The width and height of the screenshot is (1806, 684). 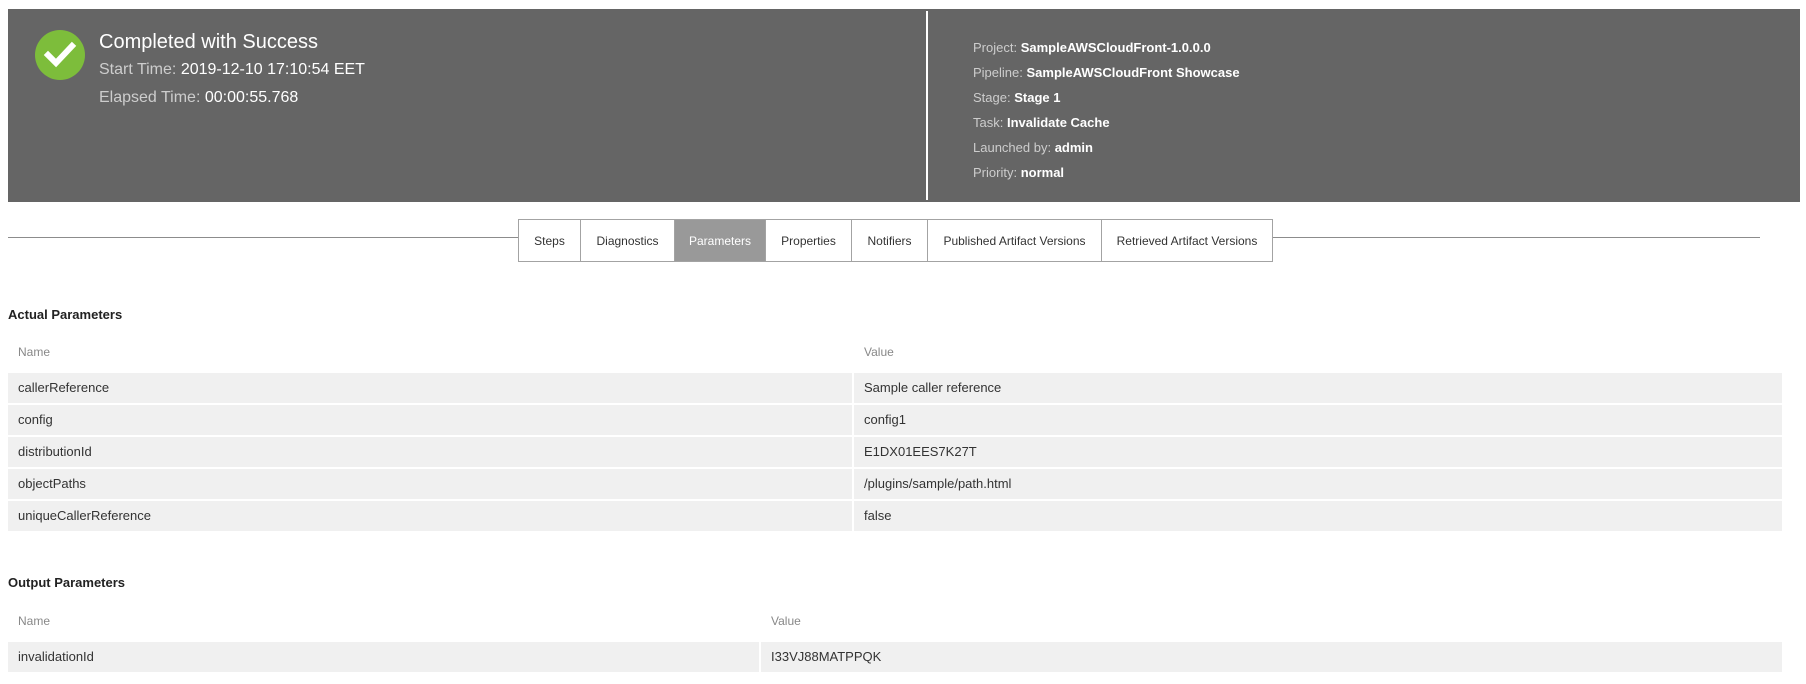 I want to click on param-value: /plugins/sample/path.html, so click(x=1318, y=484).